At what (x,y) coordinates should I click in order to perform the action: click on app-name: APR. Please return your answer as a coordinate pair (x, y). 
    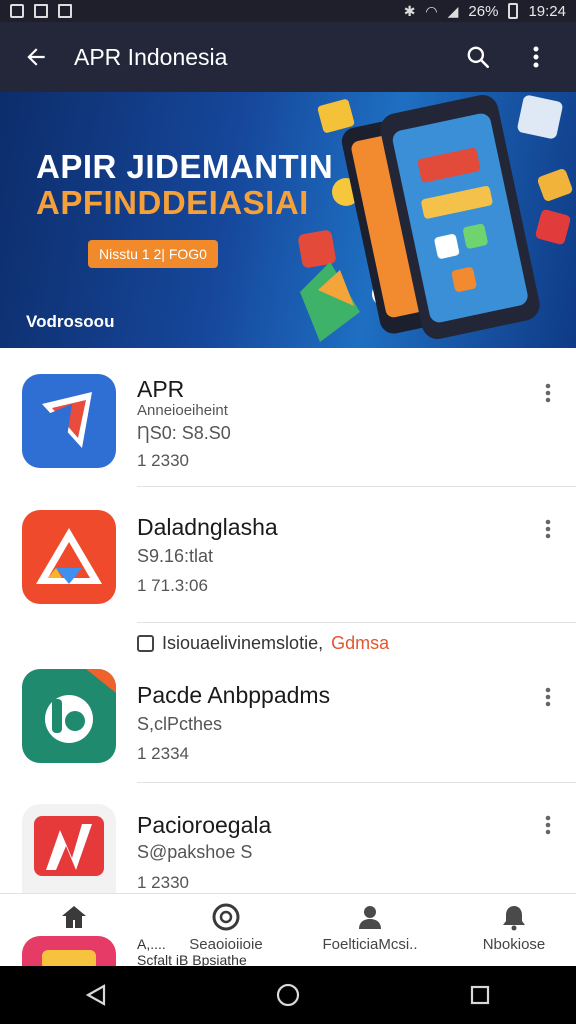
    Looking at the image, I should click on (161, 389).